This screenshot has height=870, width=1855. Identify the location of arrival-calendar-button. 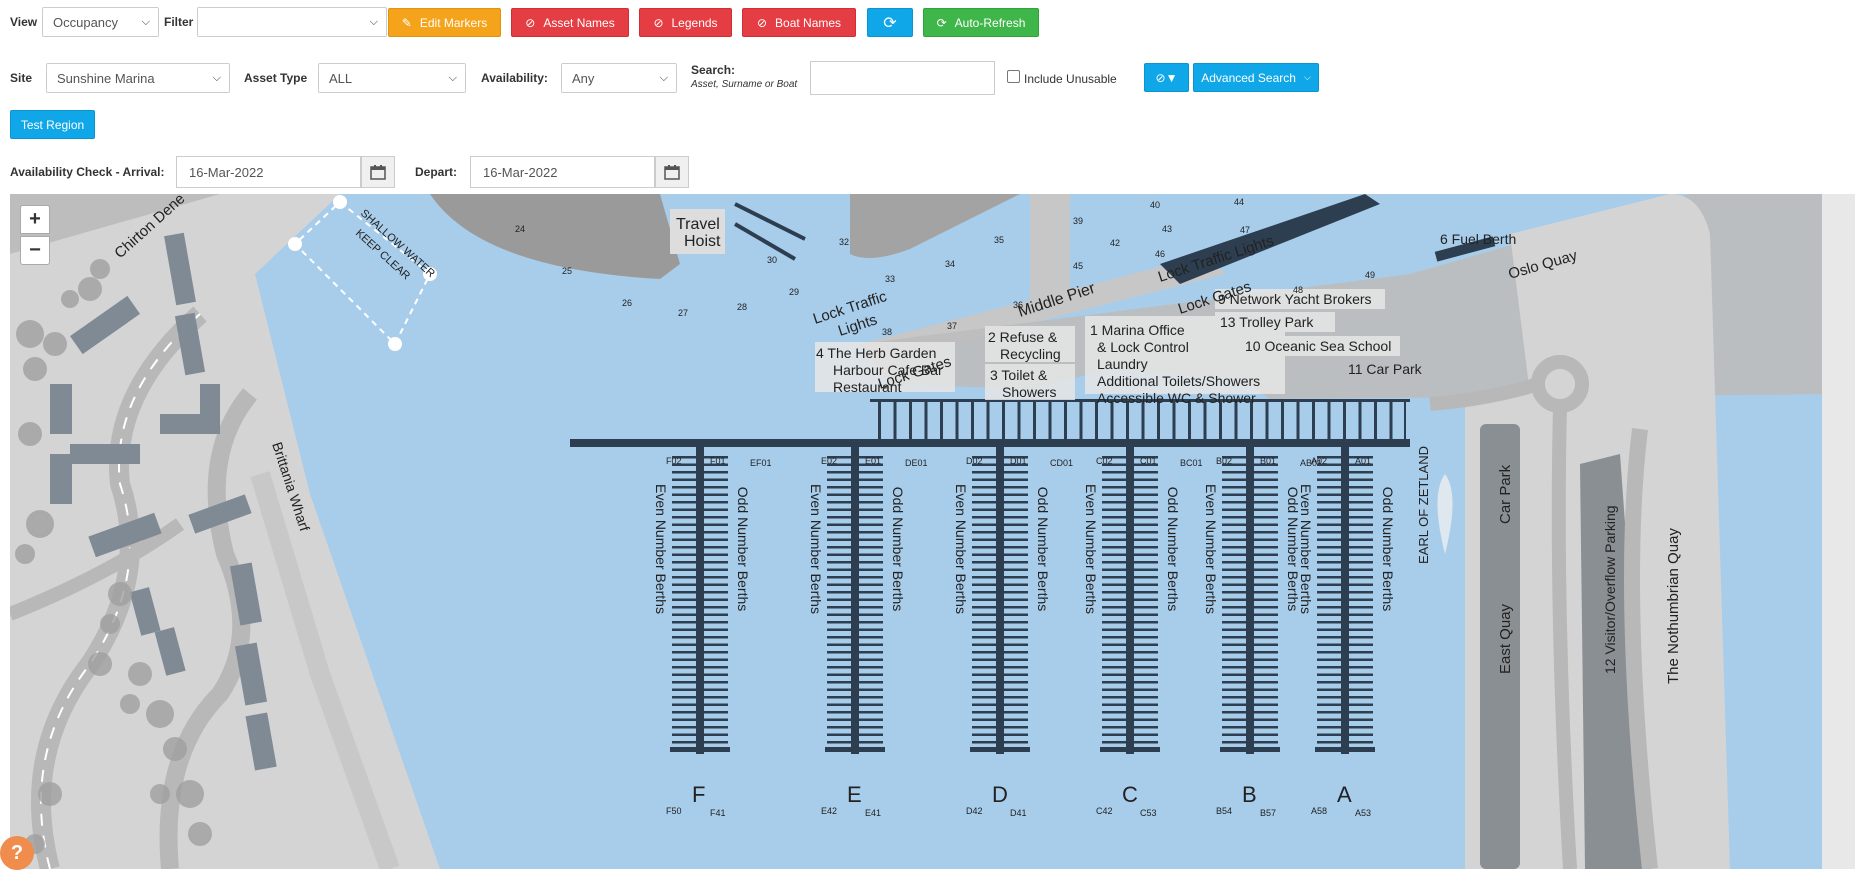
(378, 172).